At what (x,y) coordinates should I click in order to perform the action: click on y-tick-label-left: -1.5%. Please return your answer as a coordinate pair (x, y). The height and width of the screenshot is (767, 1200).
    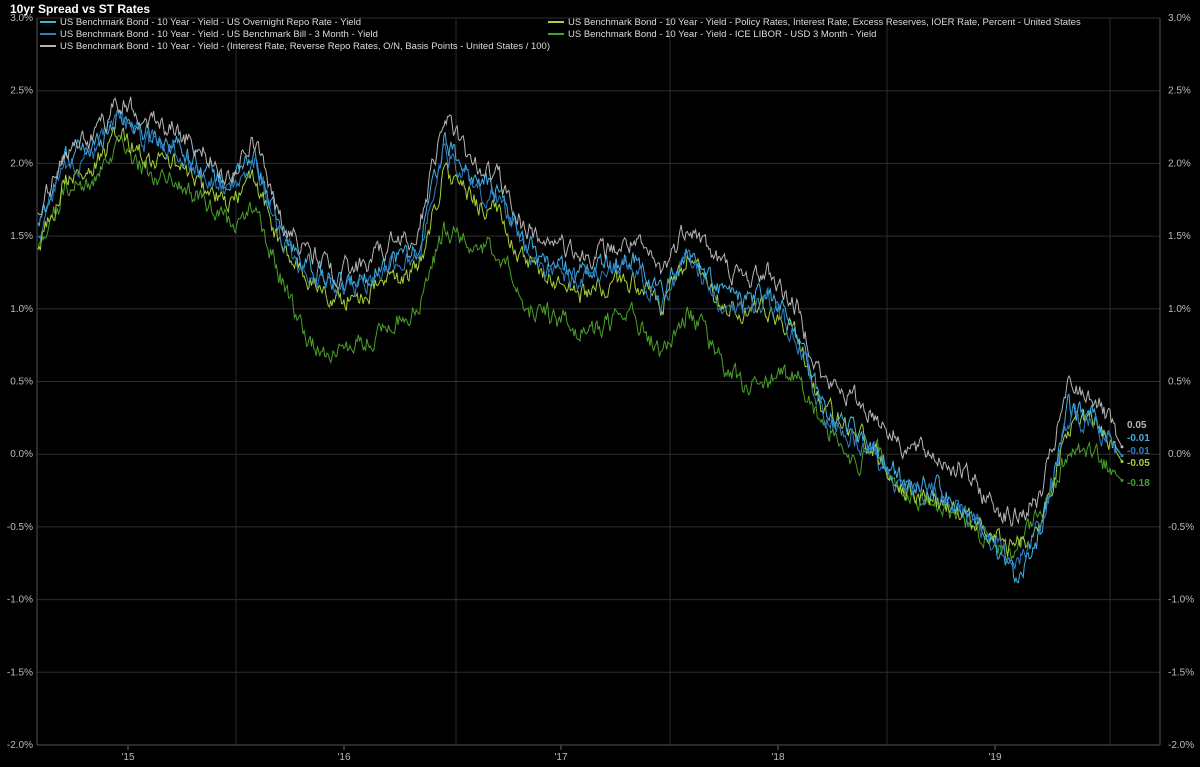
    Looking at the image, I should click on (20, 672).